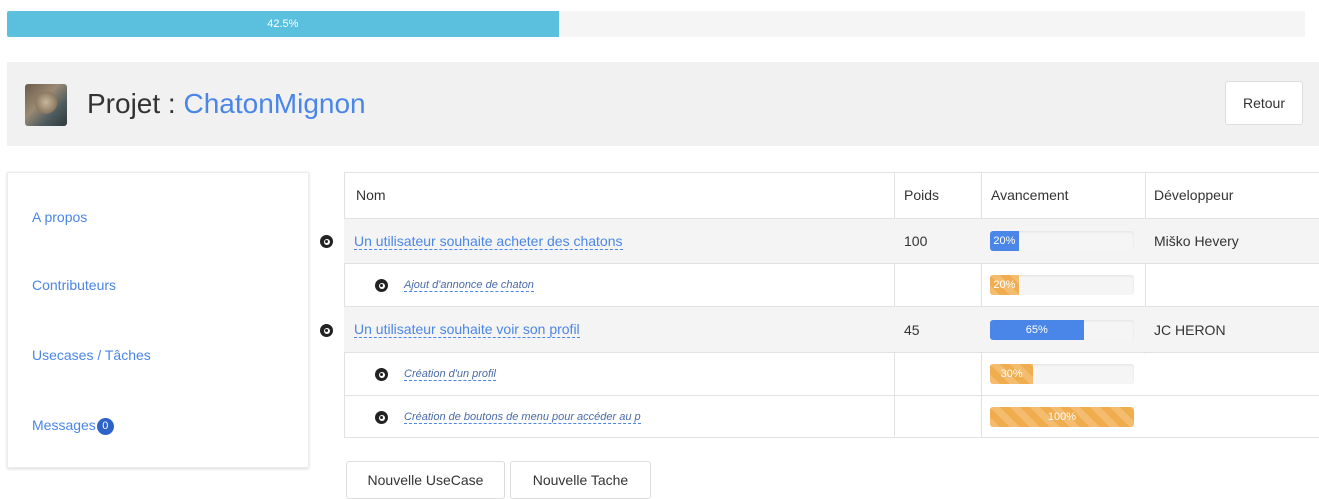 Image resolution: width=1319 pixels, height=499 pixels. What do you see at coordinates (1194, 195) in the screenshot?
I see `header-developer: Développeur` at bounding box center [1194, 195].